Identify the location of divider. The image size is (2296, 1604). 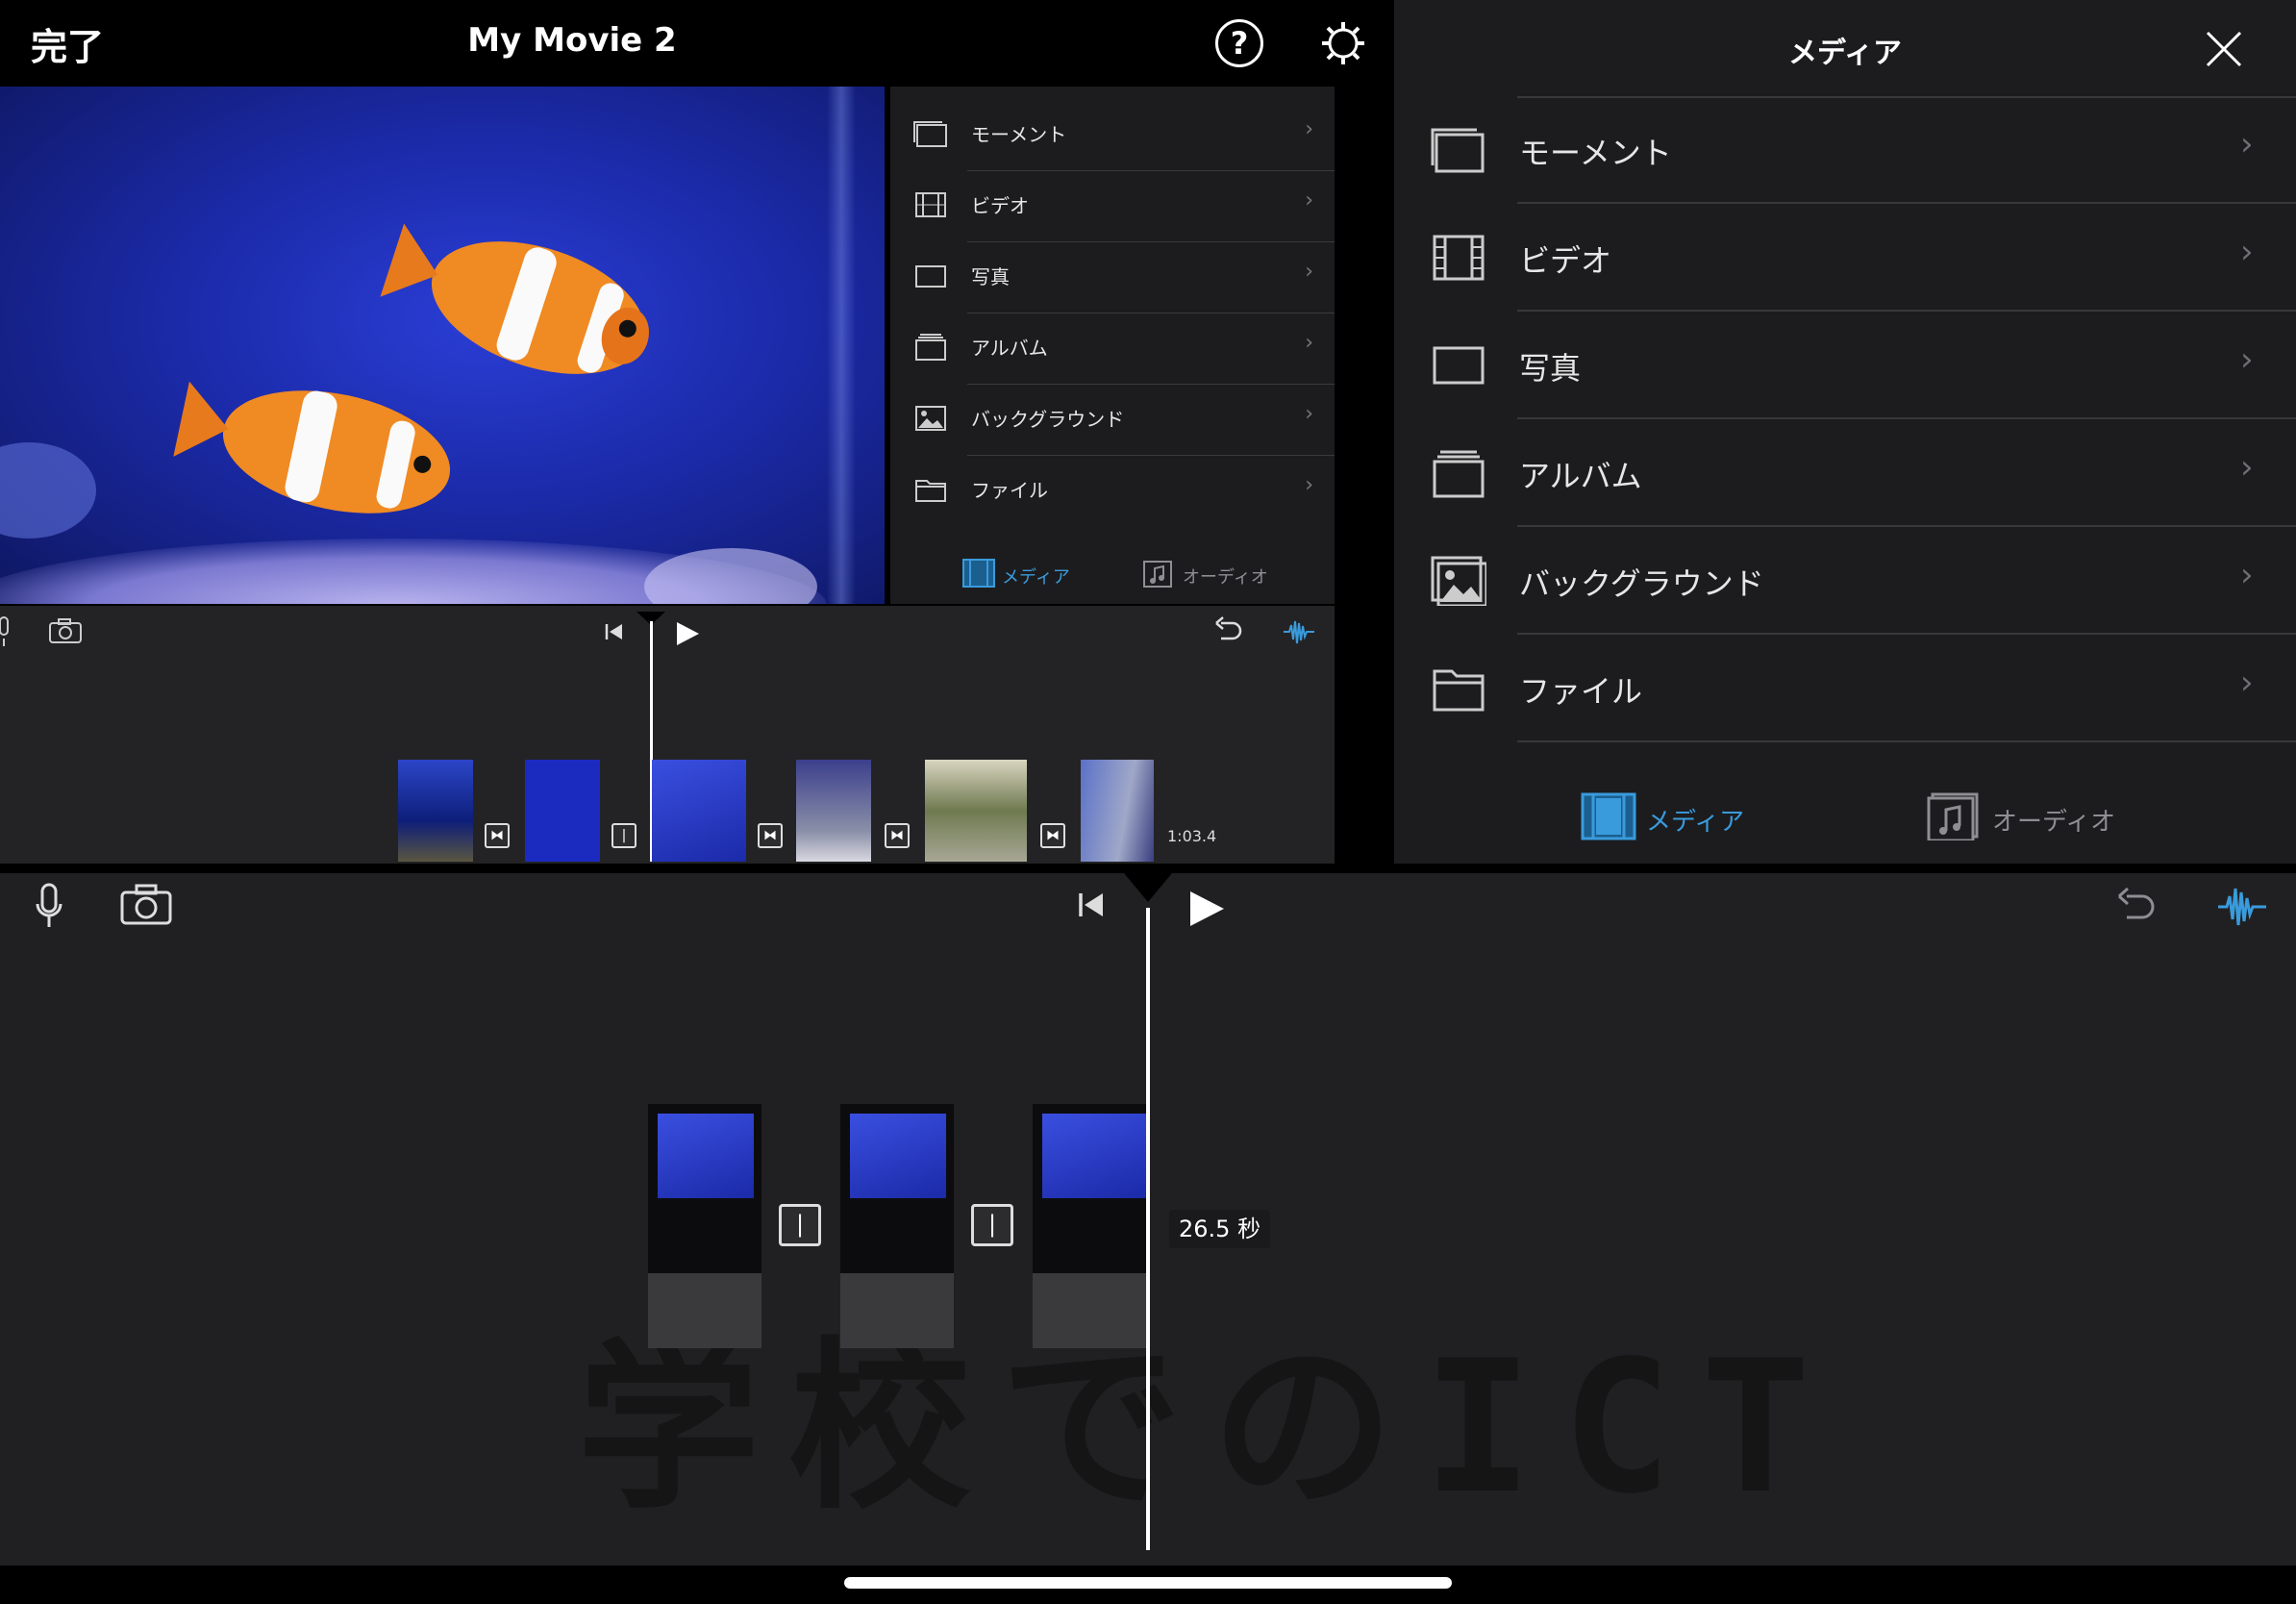
(1906, 741).